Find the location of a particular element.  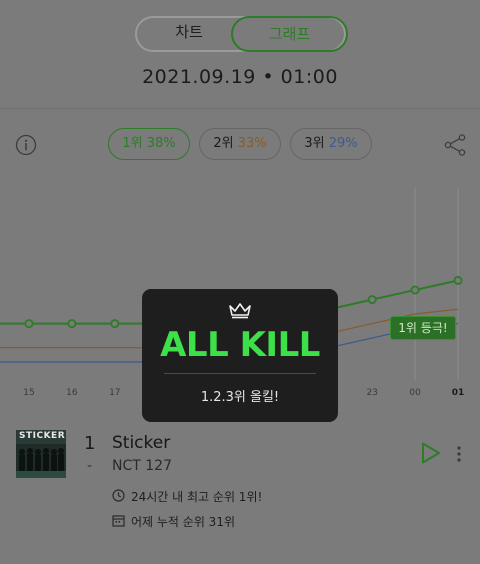

all-kill-subtitle: 1.2.3위 올킬! is located at coordinates (240, 397).